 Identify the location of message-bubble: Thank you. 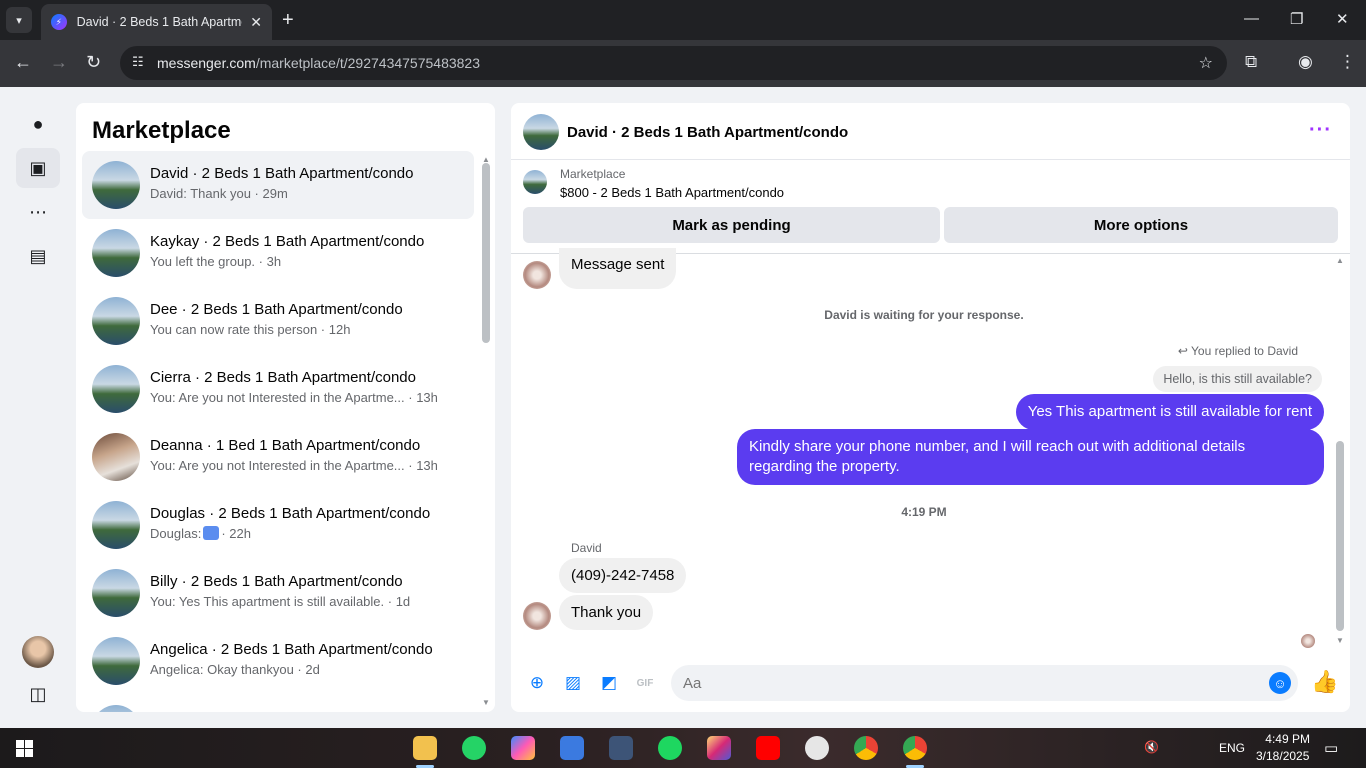
(606, 612).